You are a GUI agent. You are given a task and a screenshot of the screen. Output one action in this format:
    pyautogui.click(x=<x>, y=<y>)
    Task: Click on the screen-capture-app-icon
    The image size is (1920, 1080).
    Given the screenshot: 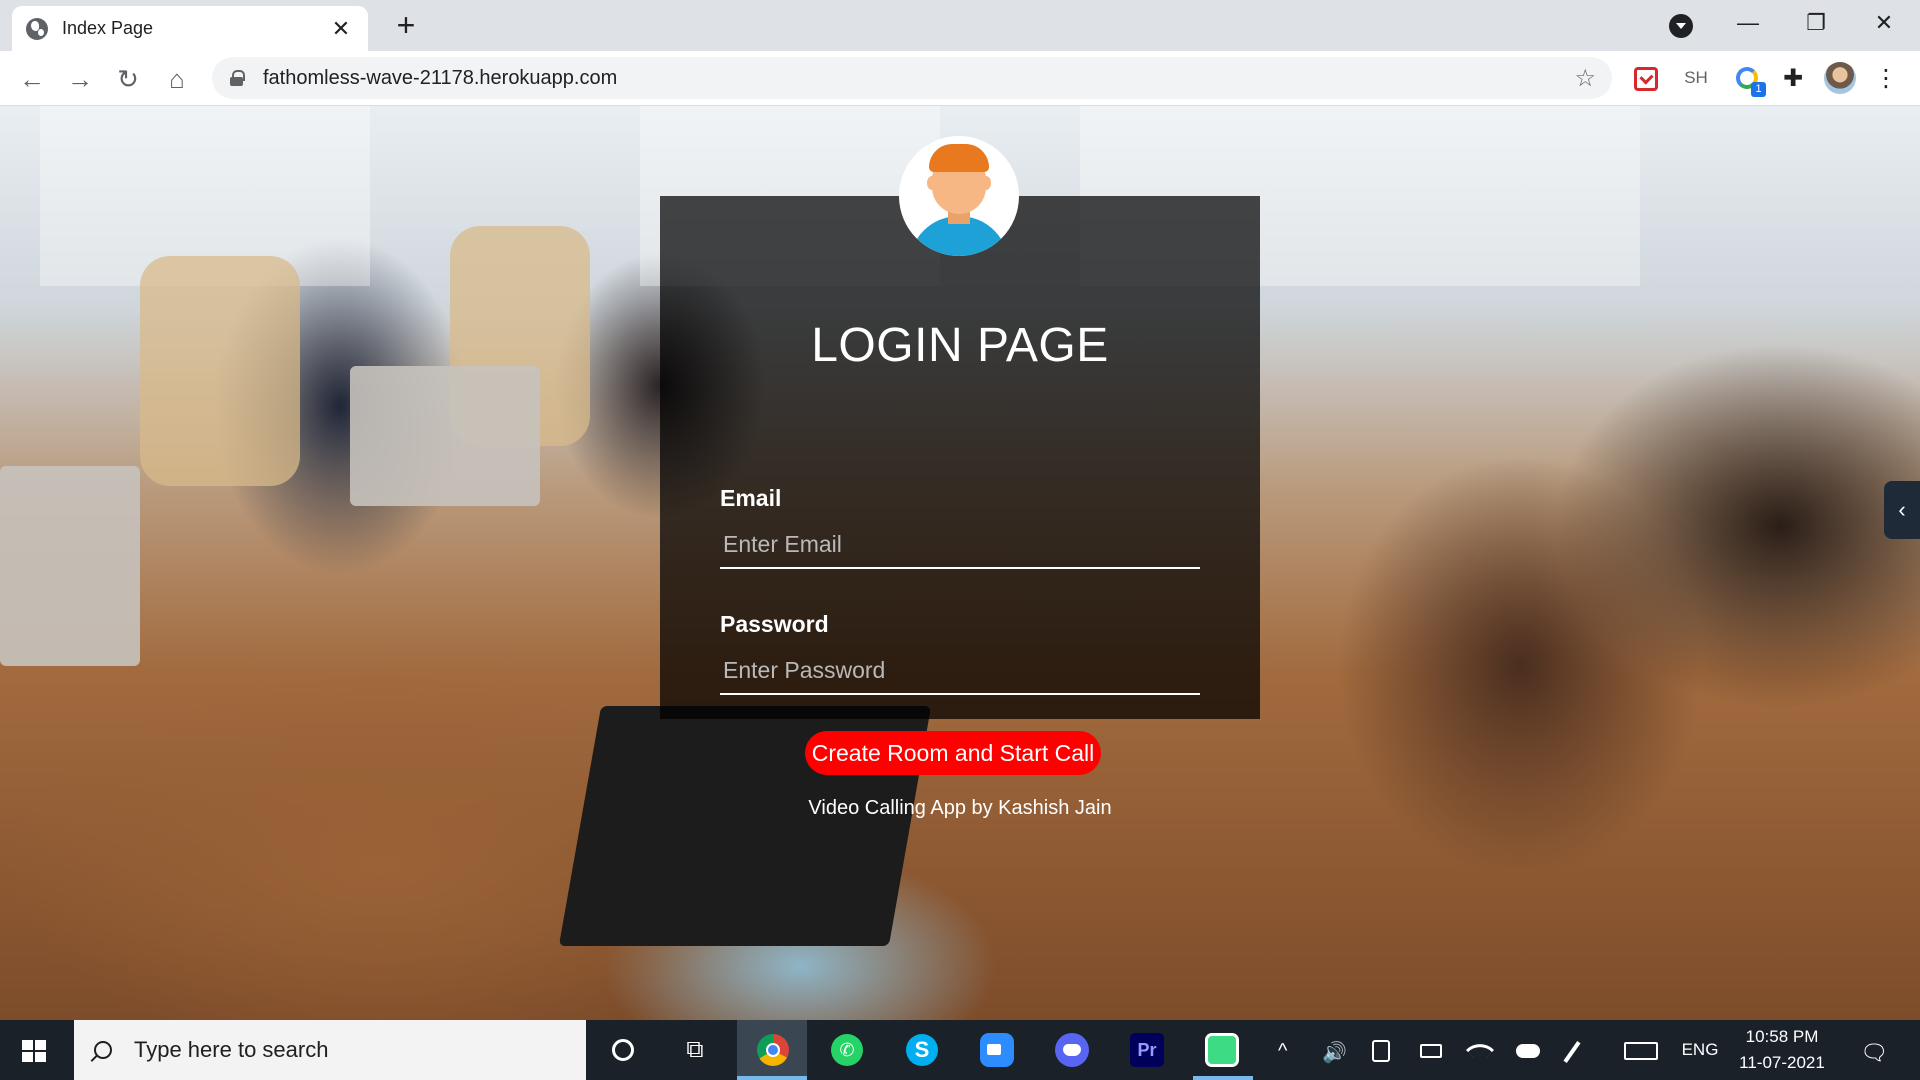 What is the action you would take?
    pyautogui.click(x=1222, y=1050)
    